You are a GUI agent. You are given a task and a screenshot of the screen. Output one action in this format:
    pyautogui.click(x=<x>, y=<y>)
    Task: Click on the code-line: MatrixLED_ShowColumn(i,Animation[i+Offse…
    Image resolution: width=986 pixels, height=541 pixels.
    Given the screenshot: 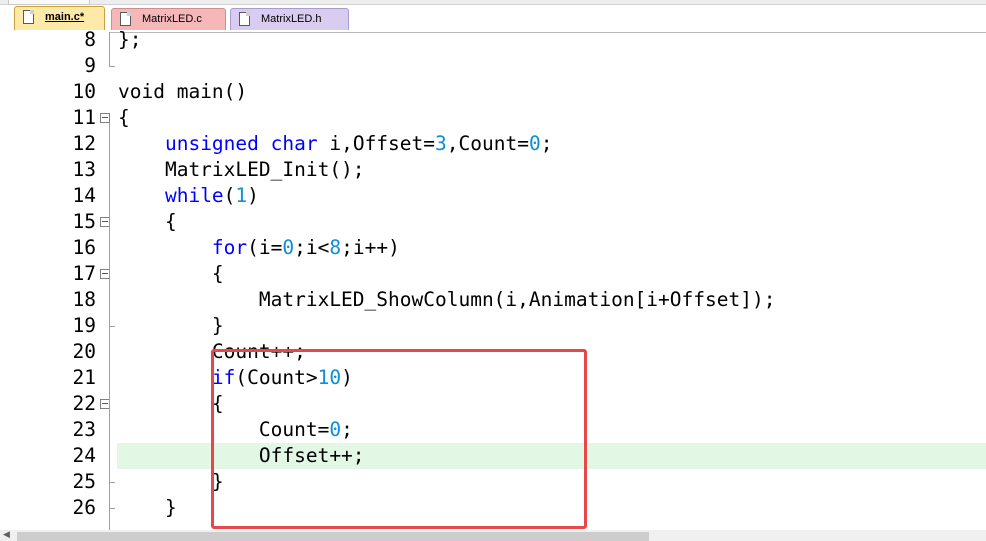 What is the action you would take?
    pyautogui.click(x=447, y=300)
    